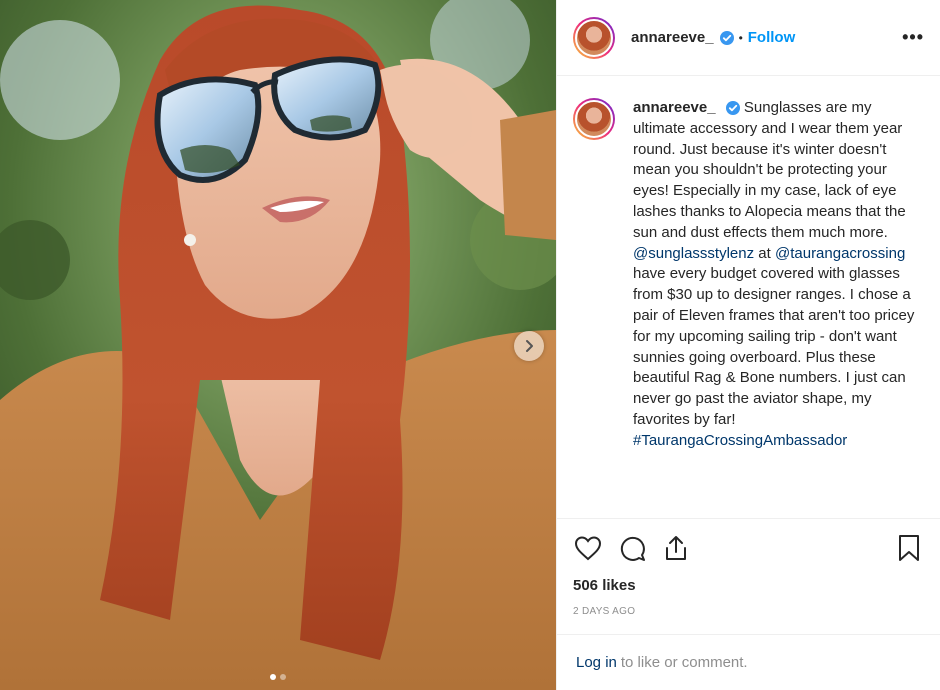 Image resolution: width=940 pixels, height=690 pixels. I want to click on more-options-icon: •••, so click(913, 37).